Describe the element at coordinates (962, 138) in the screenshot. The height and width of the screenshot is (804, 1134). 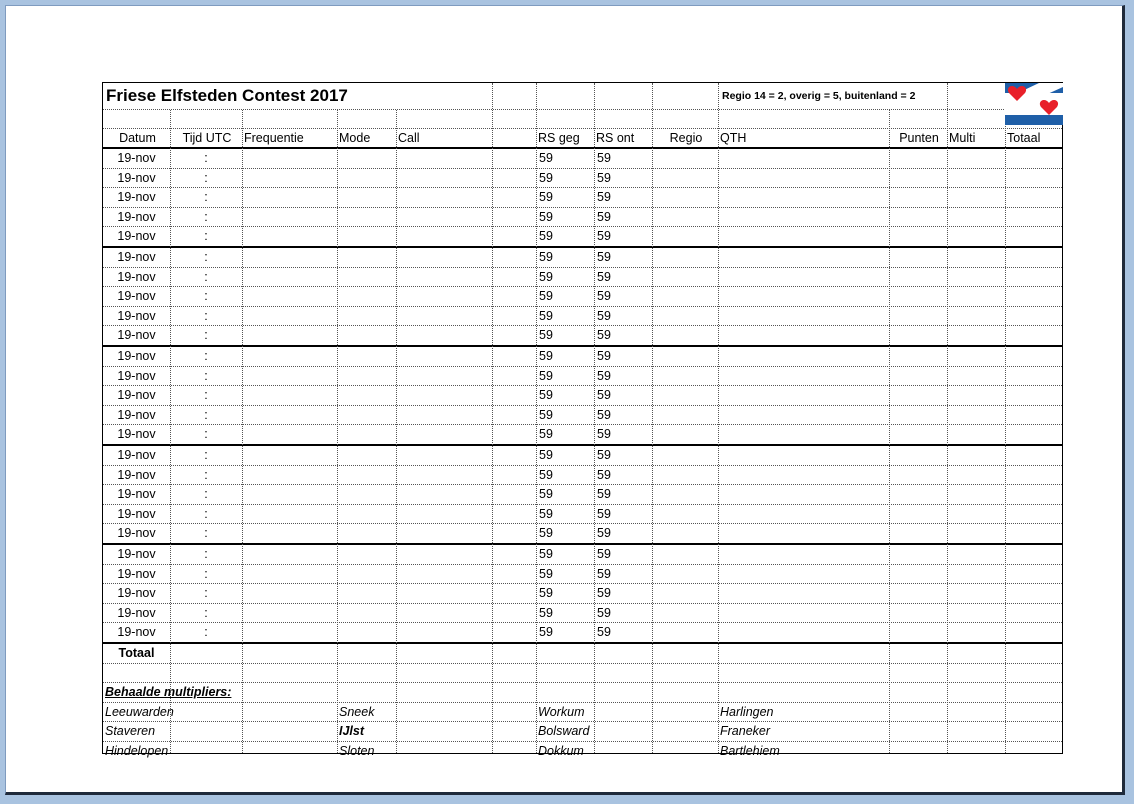
I see `column-header-multi: Multi` at that location.